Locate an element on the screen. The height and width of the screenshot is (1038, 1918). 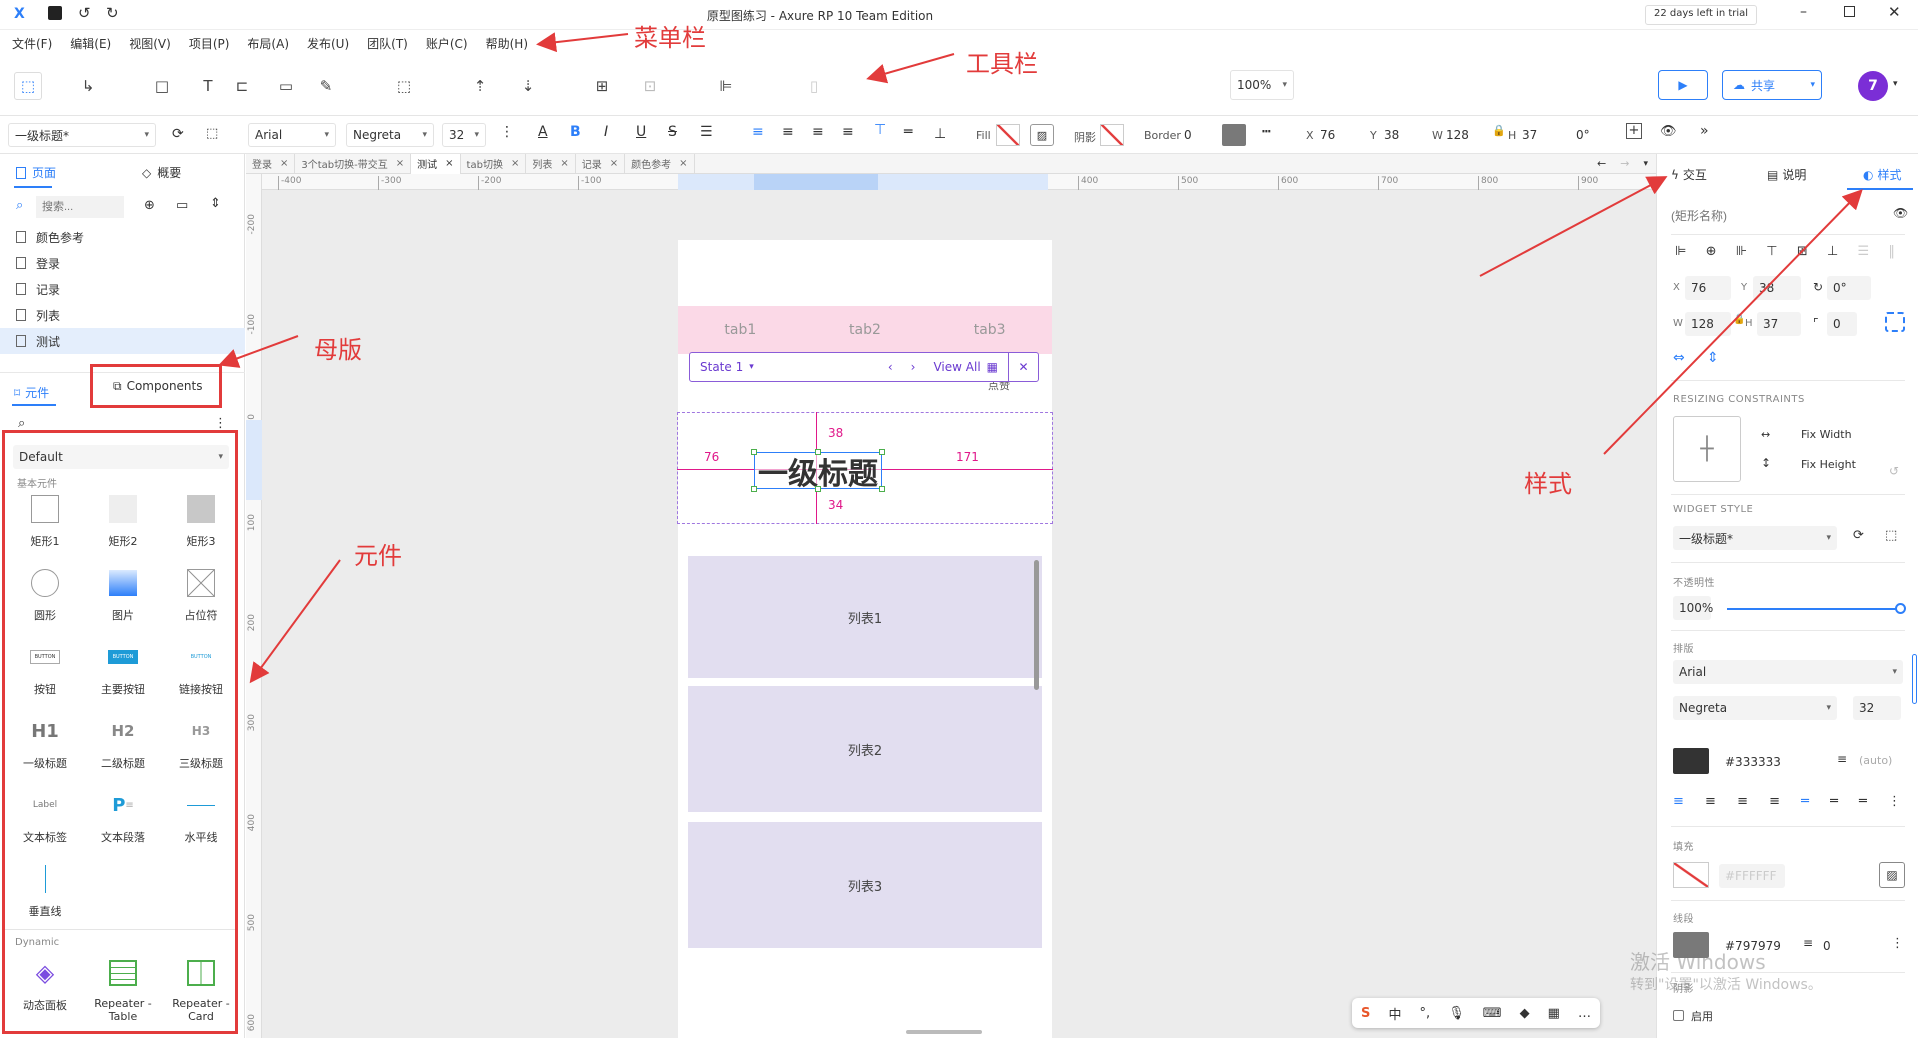
library-select: Default ▾ is located at coordinates (121, 457).